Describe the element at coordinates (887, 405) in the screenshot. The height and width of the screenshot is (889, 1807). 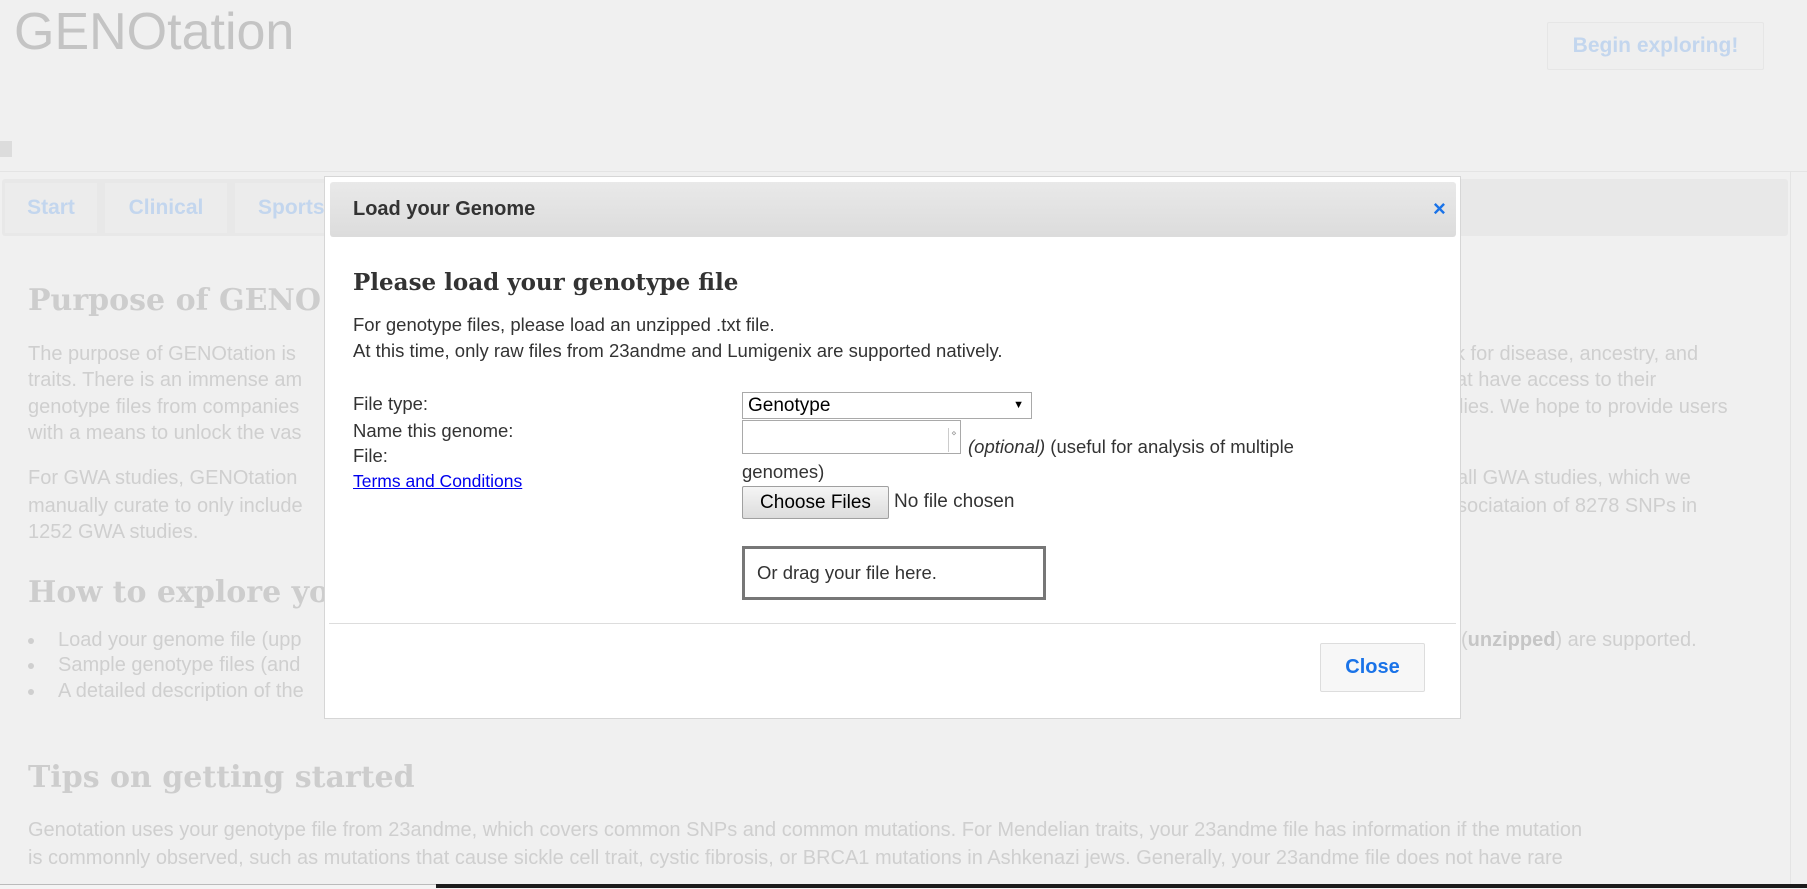
I see `file-type-select: Genotype ▼` at that location.